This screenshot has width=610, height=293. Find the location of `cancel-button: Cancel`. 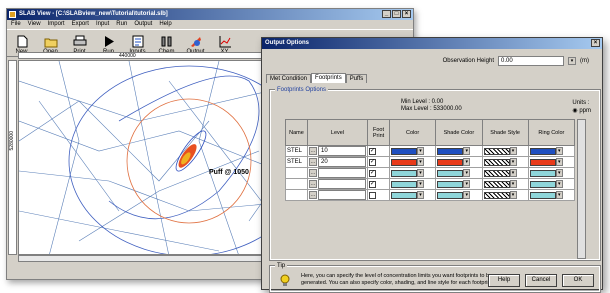

cancel-button: Cancel is located at coordinates (541, 280).